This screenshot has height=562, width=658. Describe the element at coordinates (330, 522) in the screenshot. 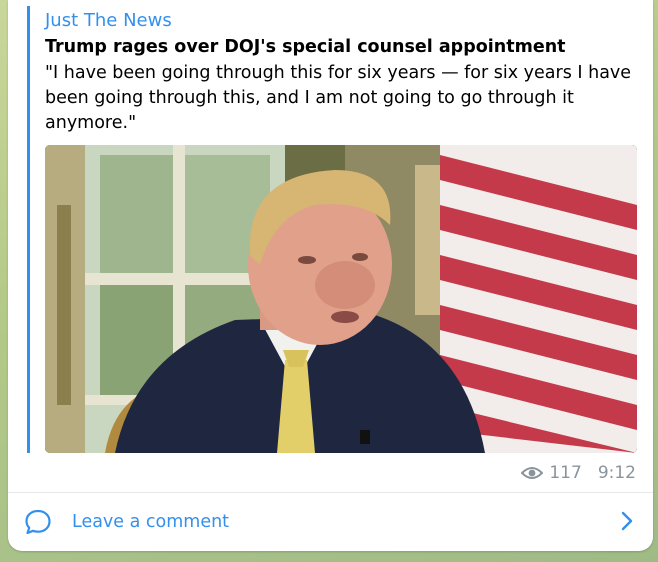

I see `leave-comment-button: Leave a comment` at that location.